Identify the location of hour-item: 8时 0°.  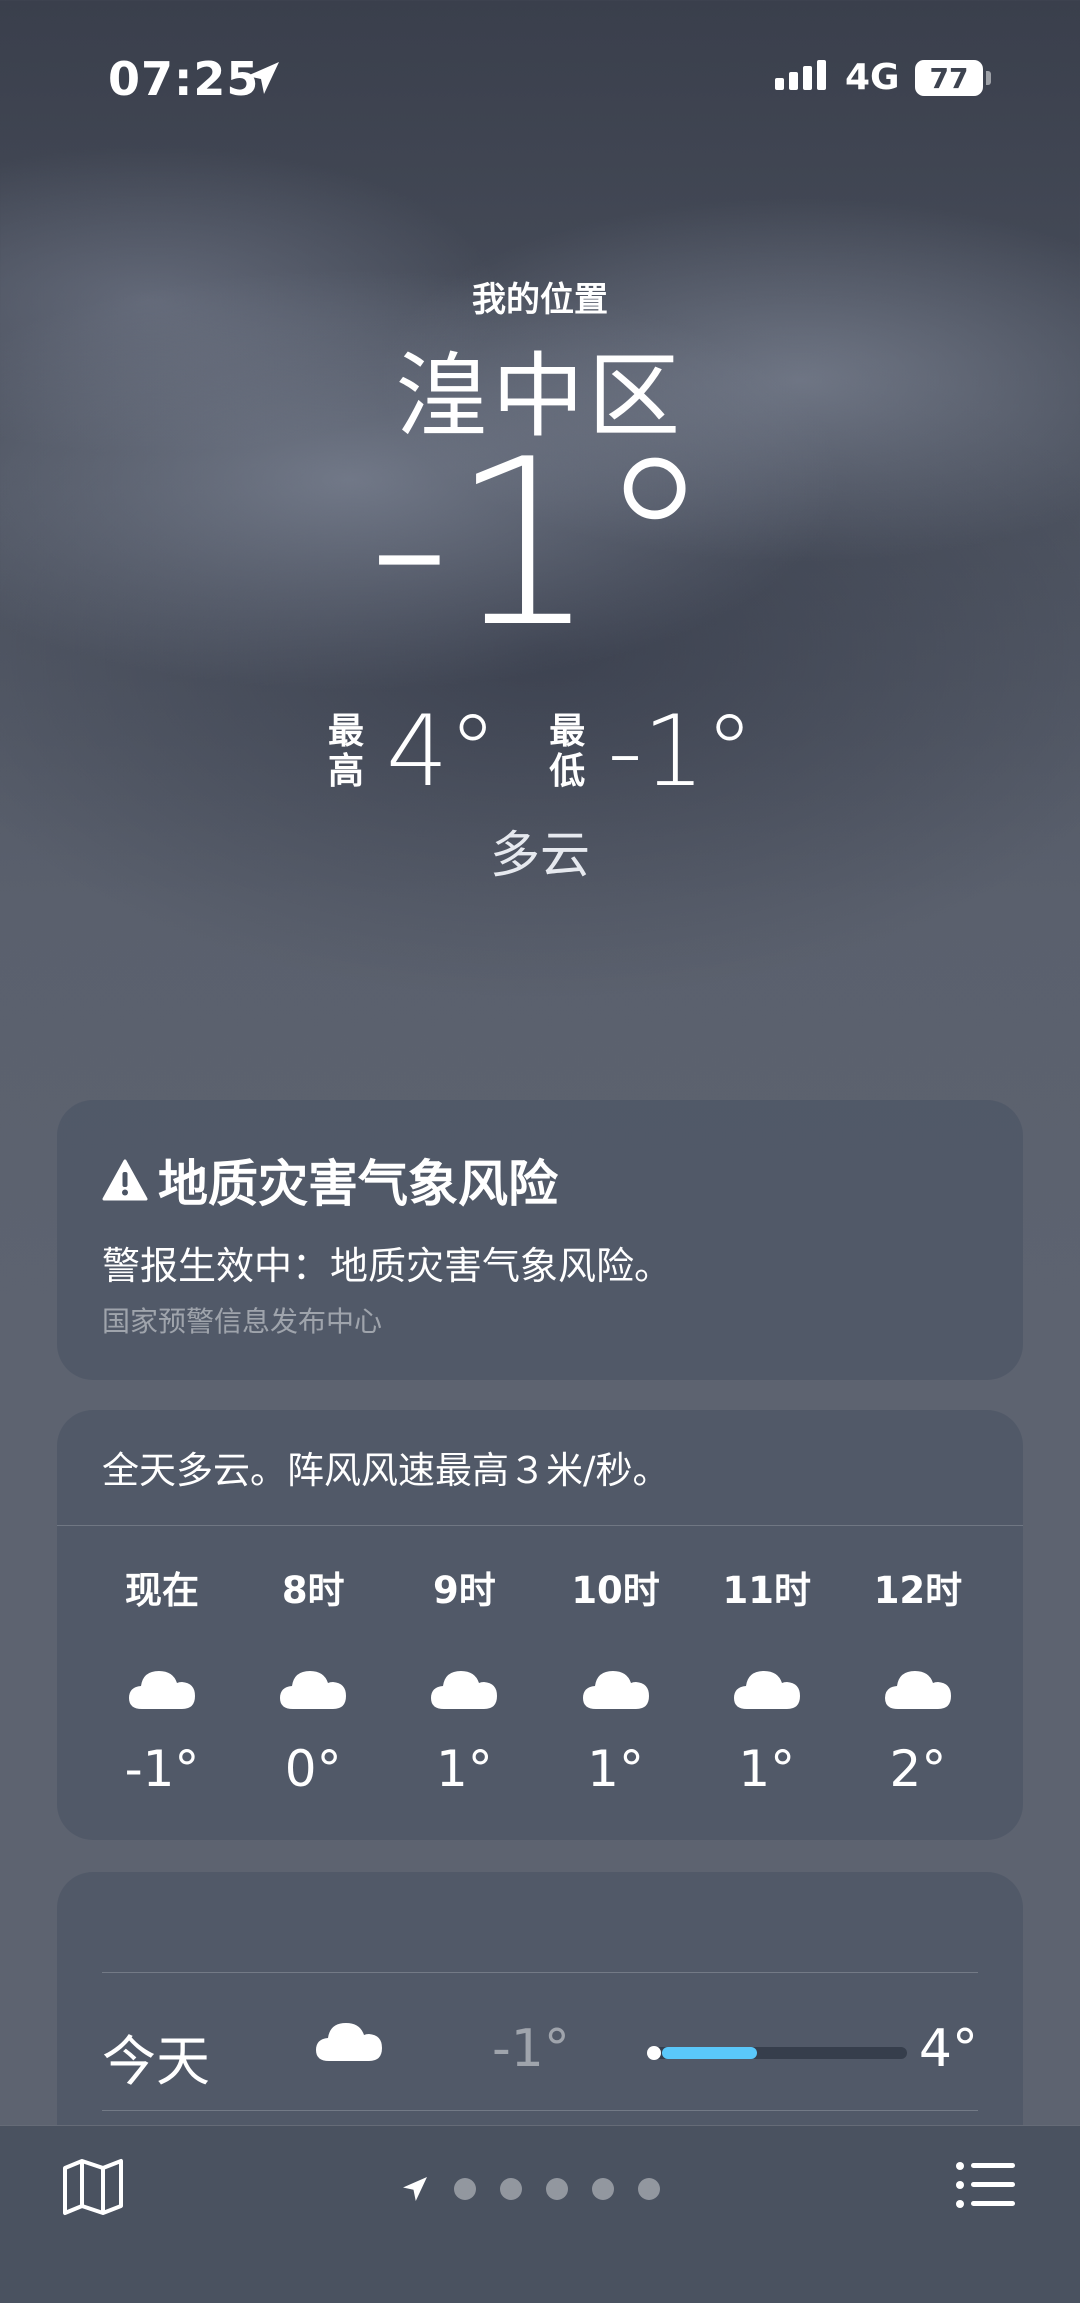
(313, 1679).